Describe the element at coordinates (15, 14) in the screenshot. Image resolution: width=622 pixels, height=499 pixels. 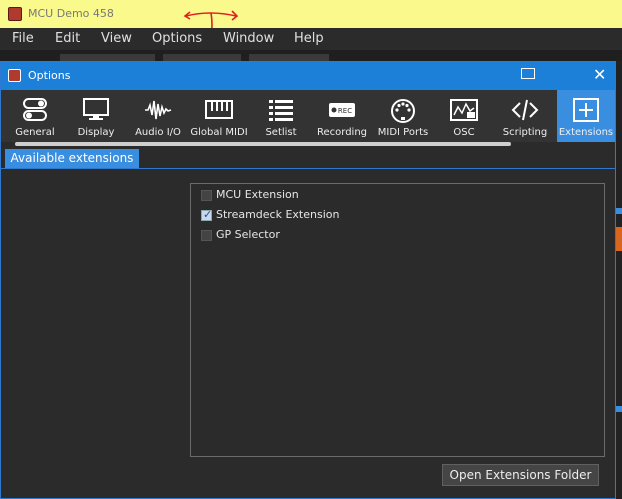
I see `app-icon` at that location.